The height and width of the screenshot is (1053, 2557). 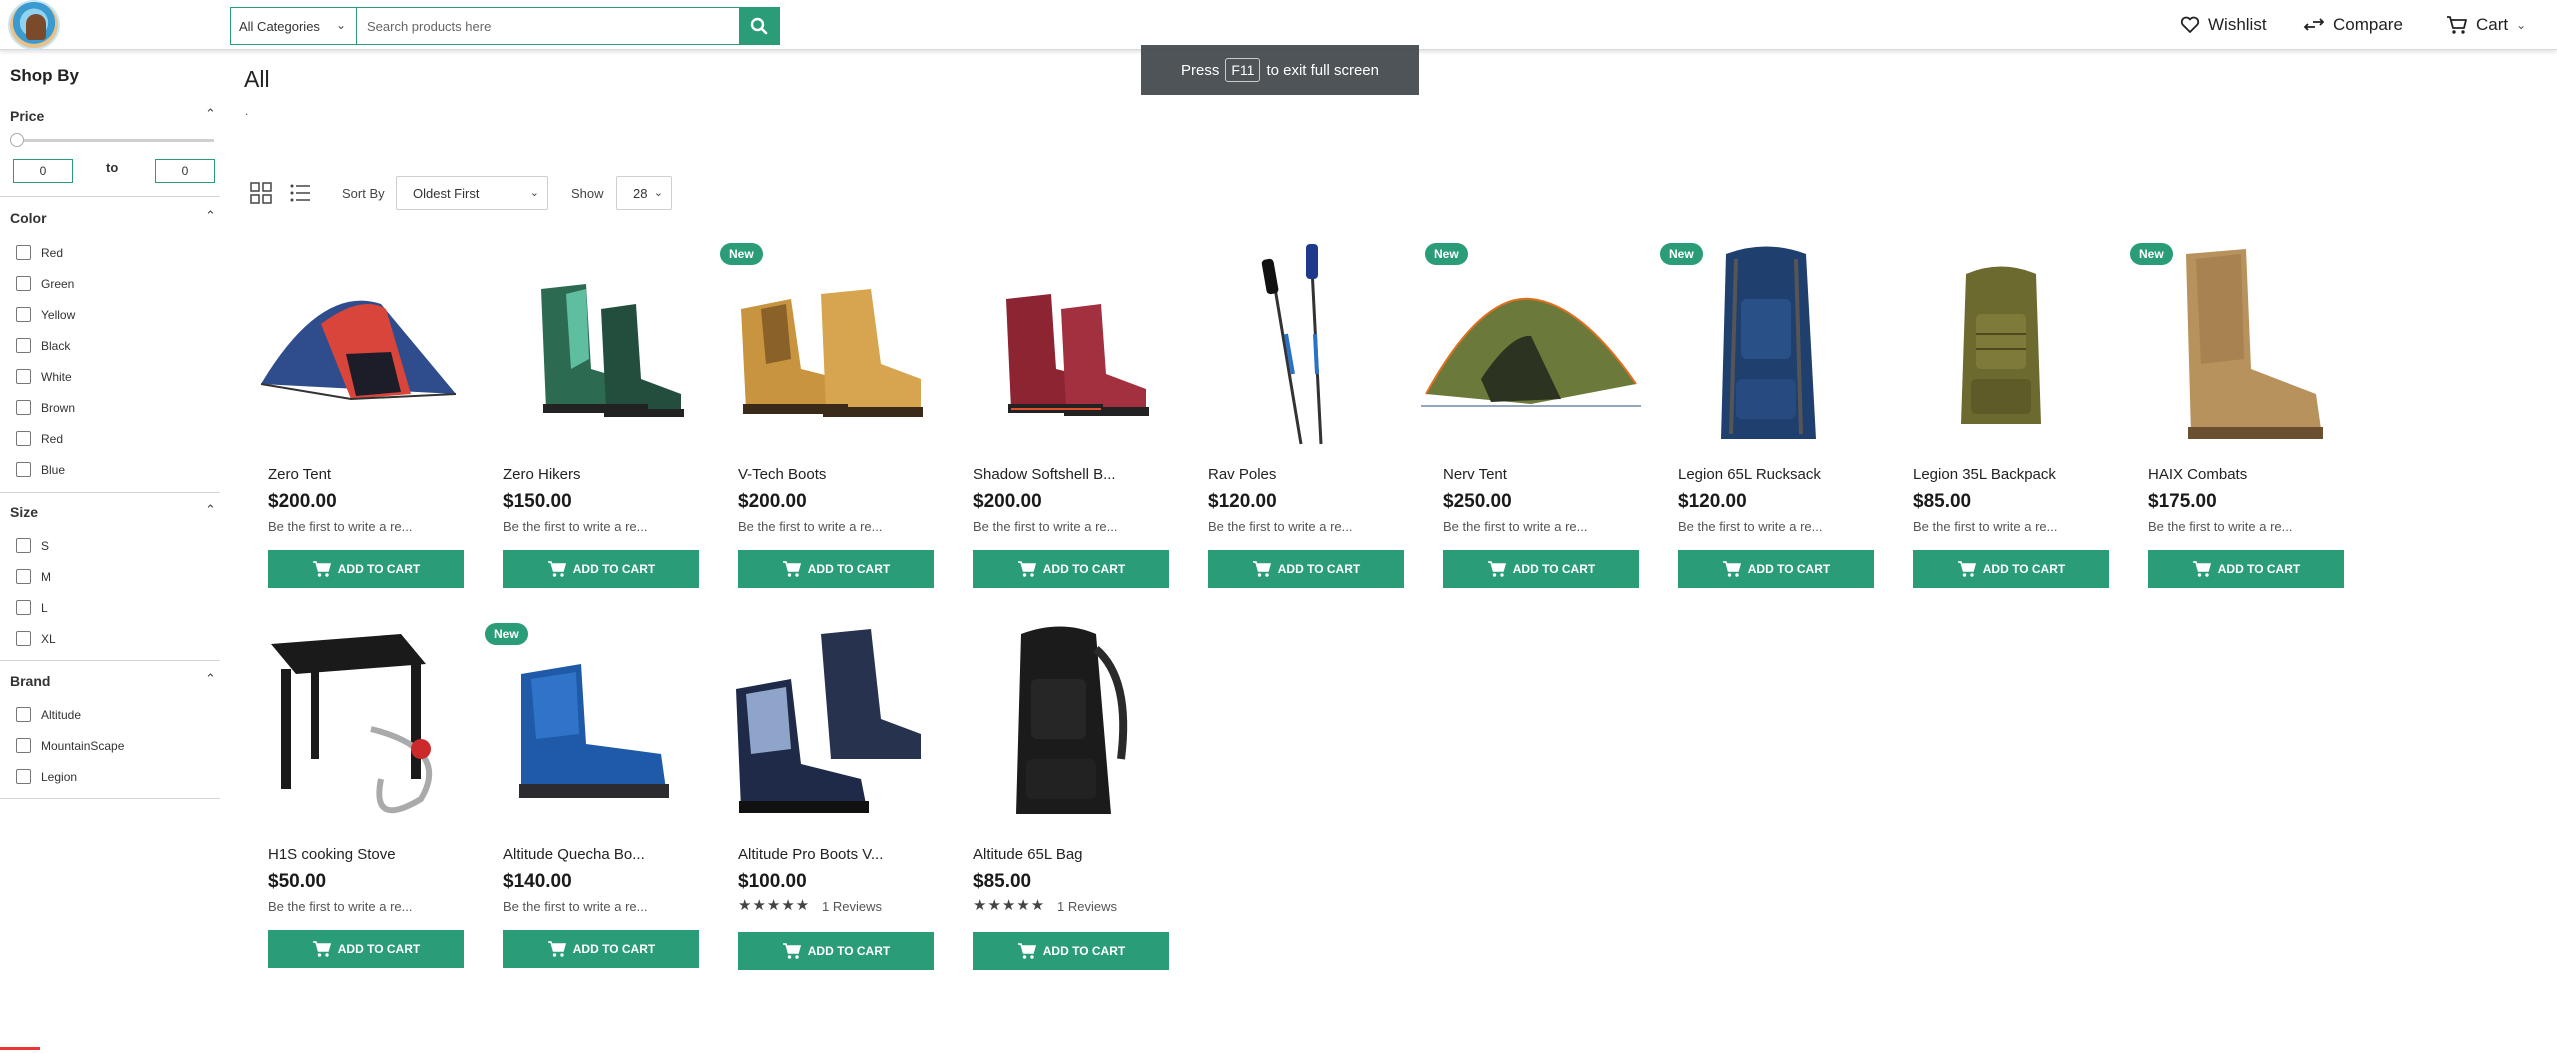 What do you see at coordinates (43, 345) in the screenshot?
I see `color-option: Black` at bounding box center [43, 345].